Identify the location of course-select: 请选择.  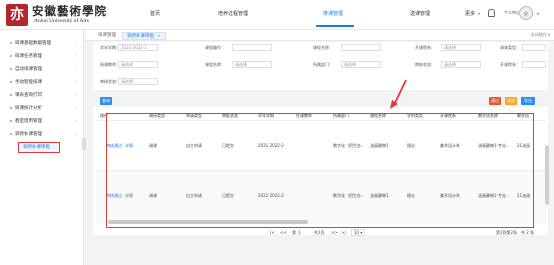
(252, 64).